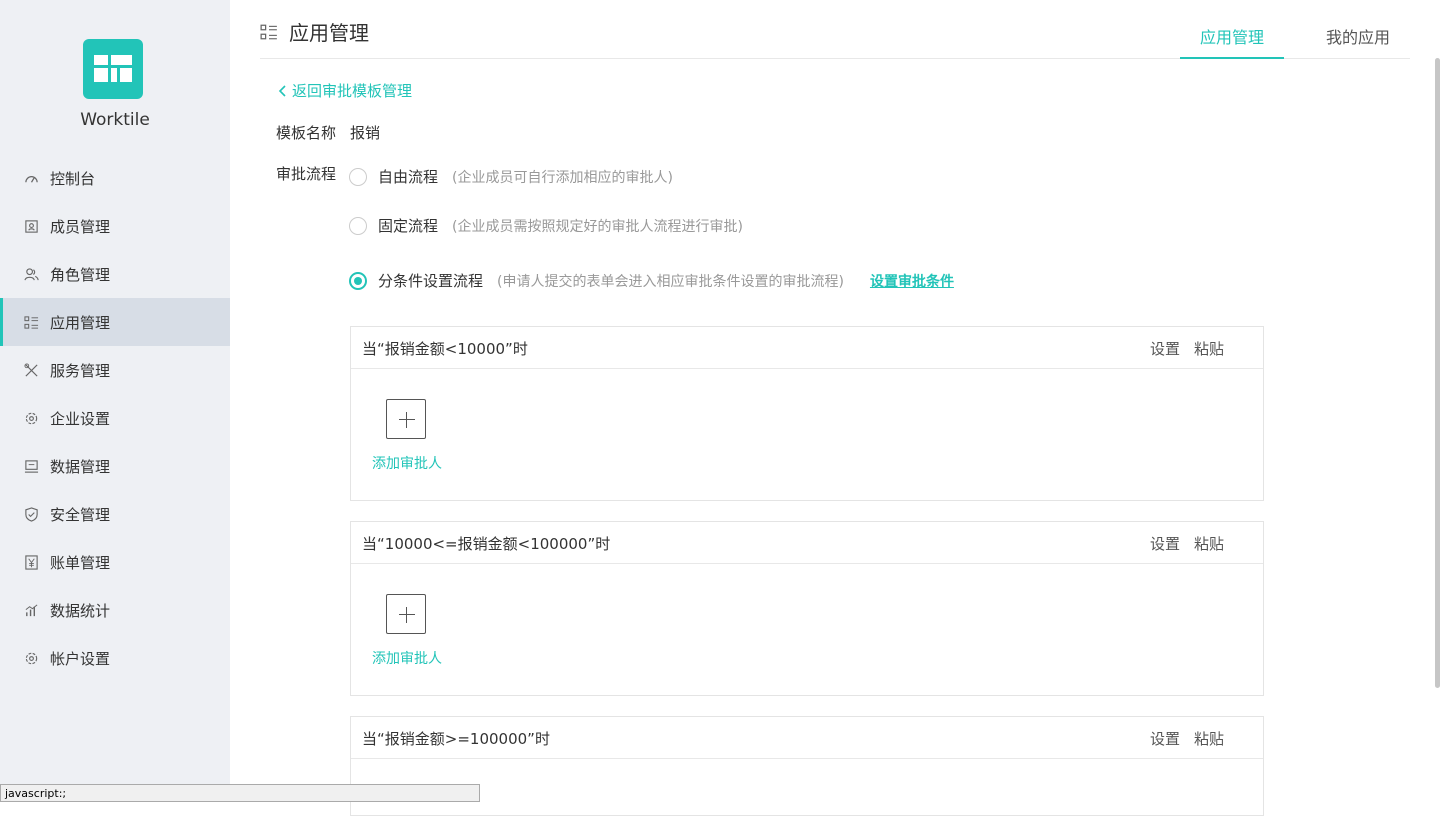  Describe the element at coordinates (807, 348) in the screenshot. I see `condition-card-header: 当“报销金额<10000”时 设置 粘贴` at that location.